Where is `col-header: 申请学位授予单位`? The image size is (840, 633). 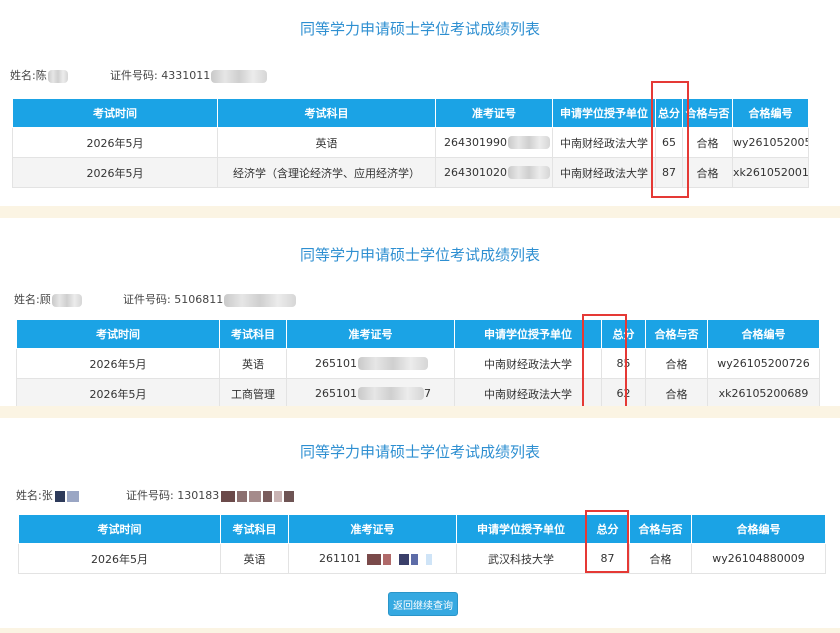
col-header: 申请学位授予单位 is located at coordinates (528, 334).